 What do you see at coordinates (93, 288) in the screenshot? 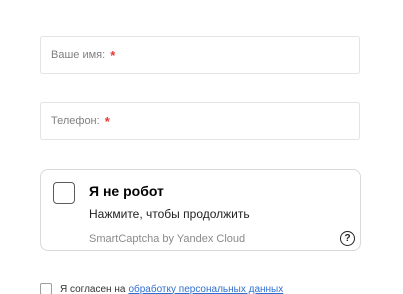
I see `consent-label: Я согласен на` at bounding box center [93, 288].